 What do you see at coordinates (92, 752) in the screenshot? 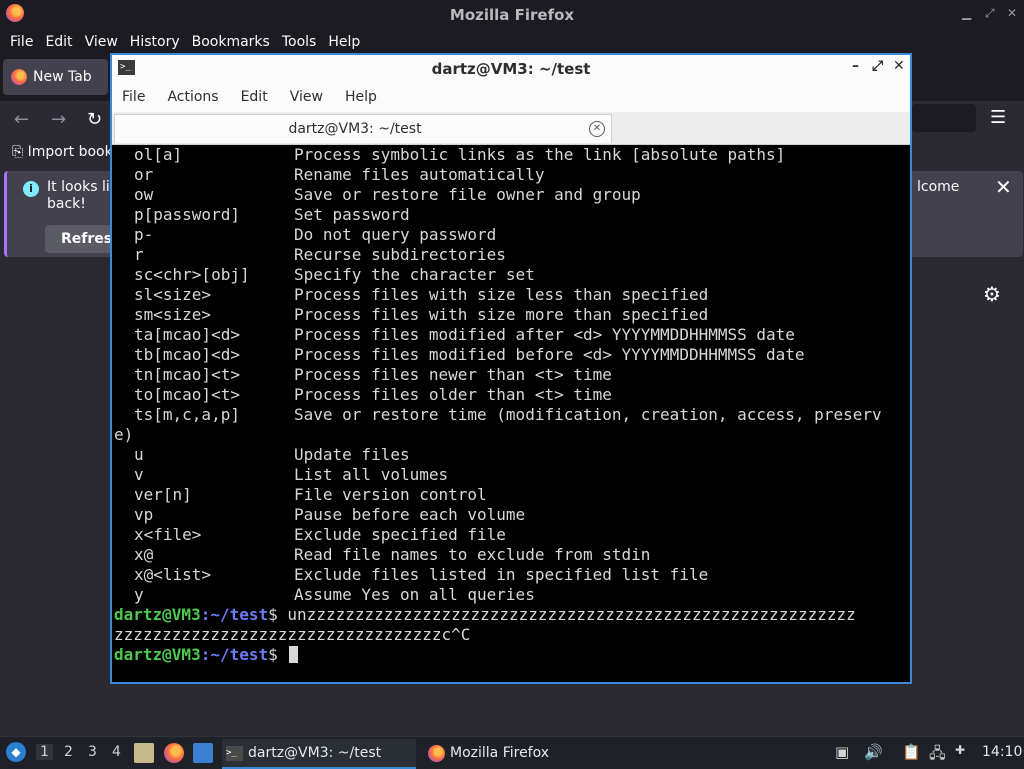
I see `workspace-3: 3` at bounding box center [92, 752].